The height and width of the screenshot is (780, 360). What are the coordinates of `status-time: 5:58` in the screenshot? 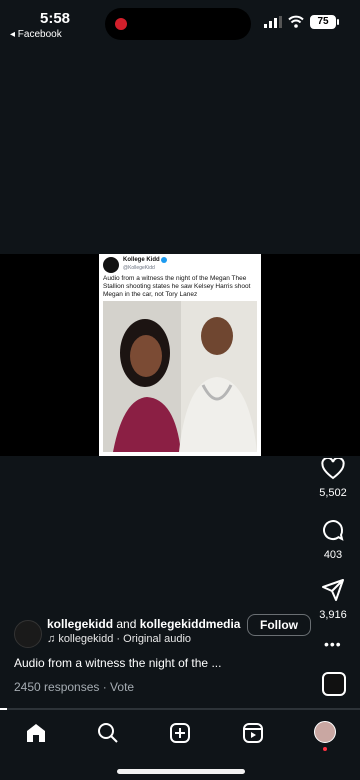 It's located at (55, 18).